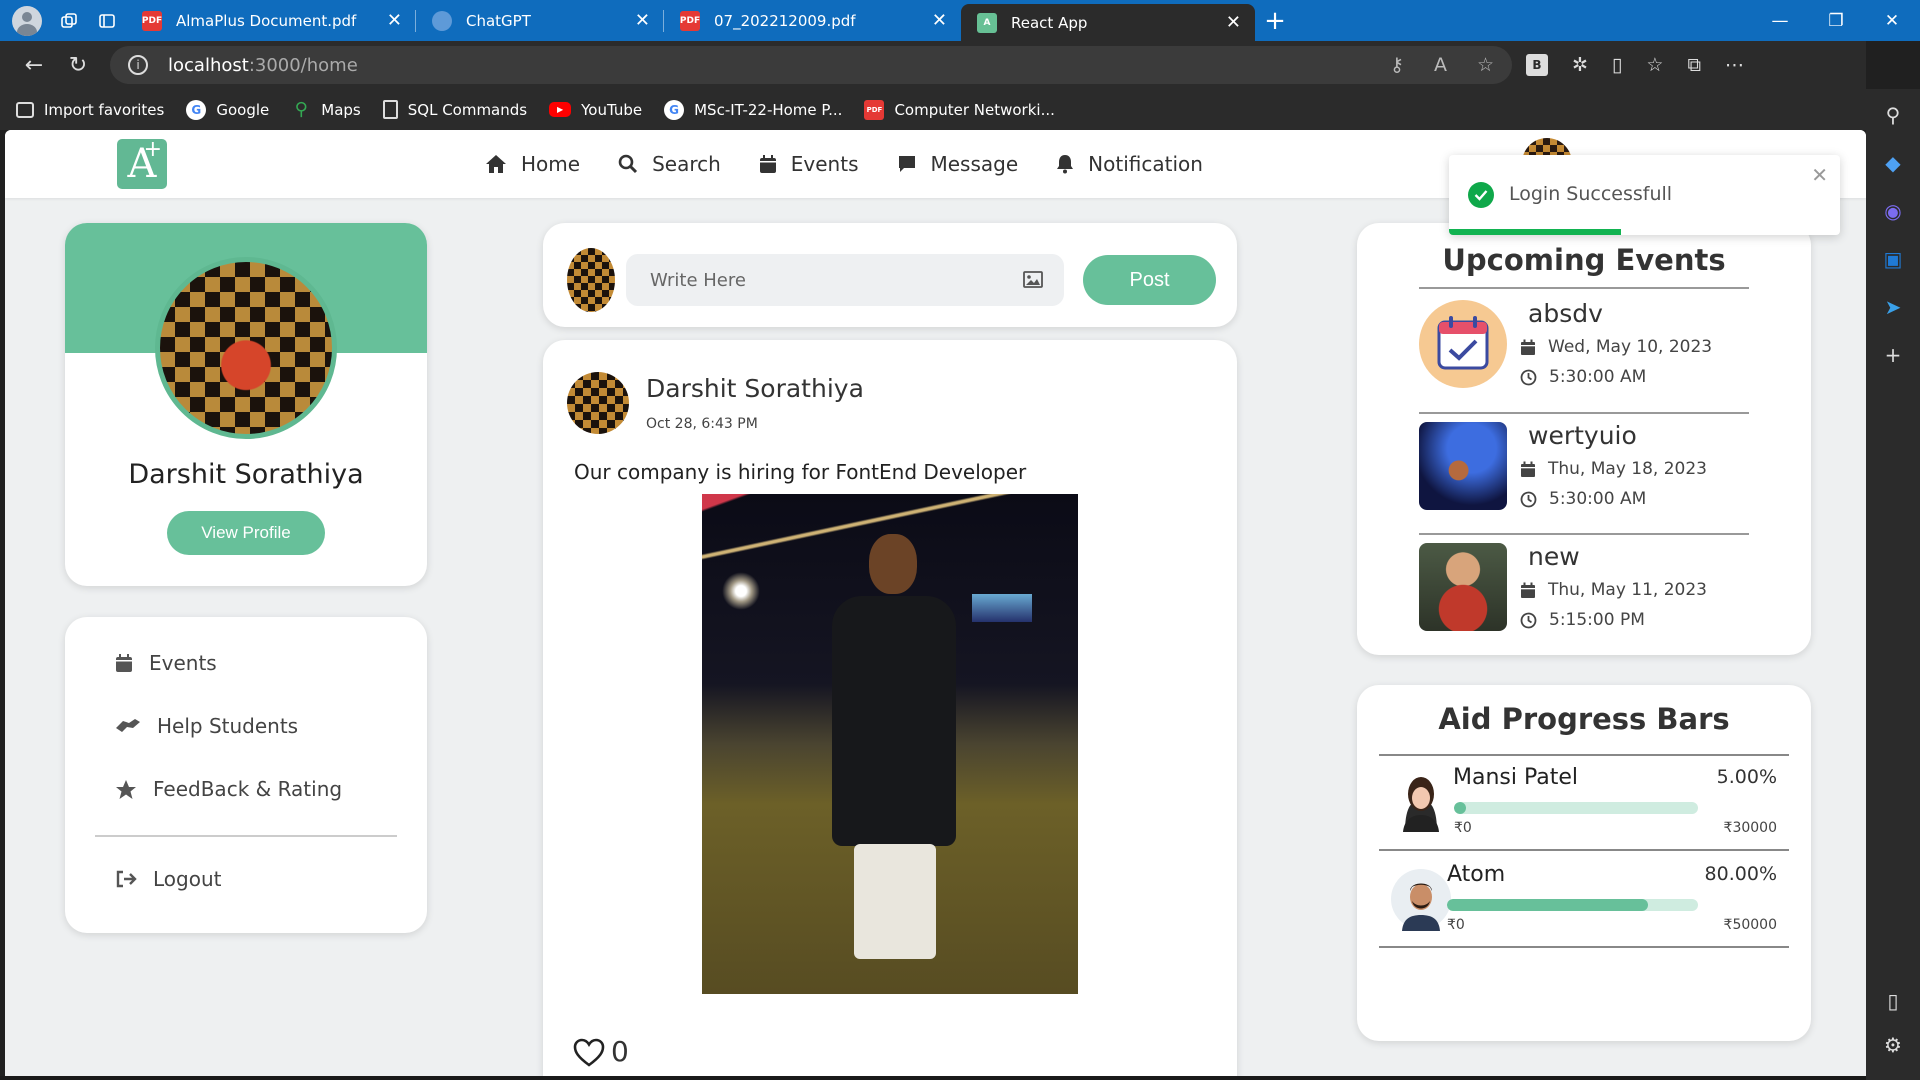 The width and height of the screenshot is (1920, 1080). What do you see at coordinates (1584, 260) in the screenshot?
I see `events-title: Upcoming Events` at bounding box center [1584, 260].